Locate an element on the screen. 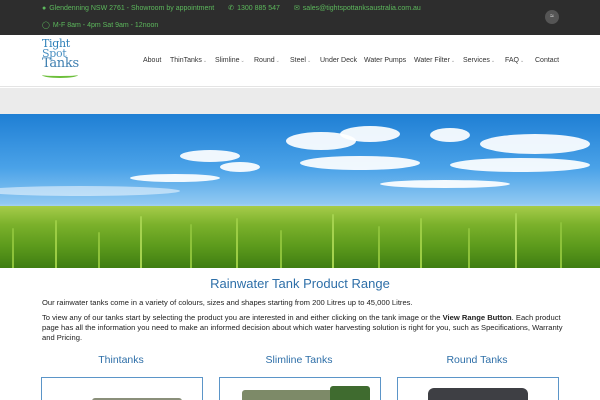 Image resolution: width=600 pixels, height=400 pixels. nav-thintanks: ThinTanks⌄ is located at coordinates (188, 60).